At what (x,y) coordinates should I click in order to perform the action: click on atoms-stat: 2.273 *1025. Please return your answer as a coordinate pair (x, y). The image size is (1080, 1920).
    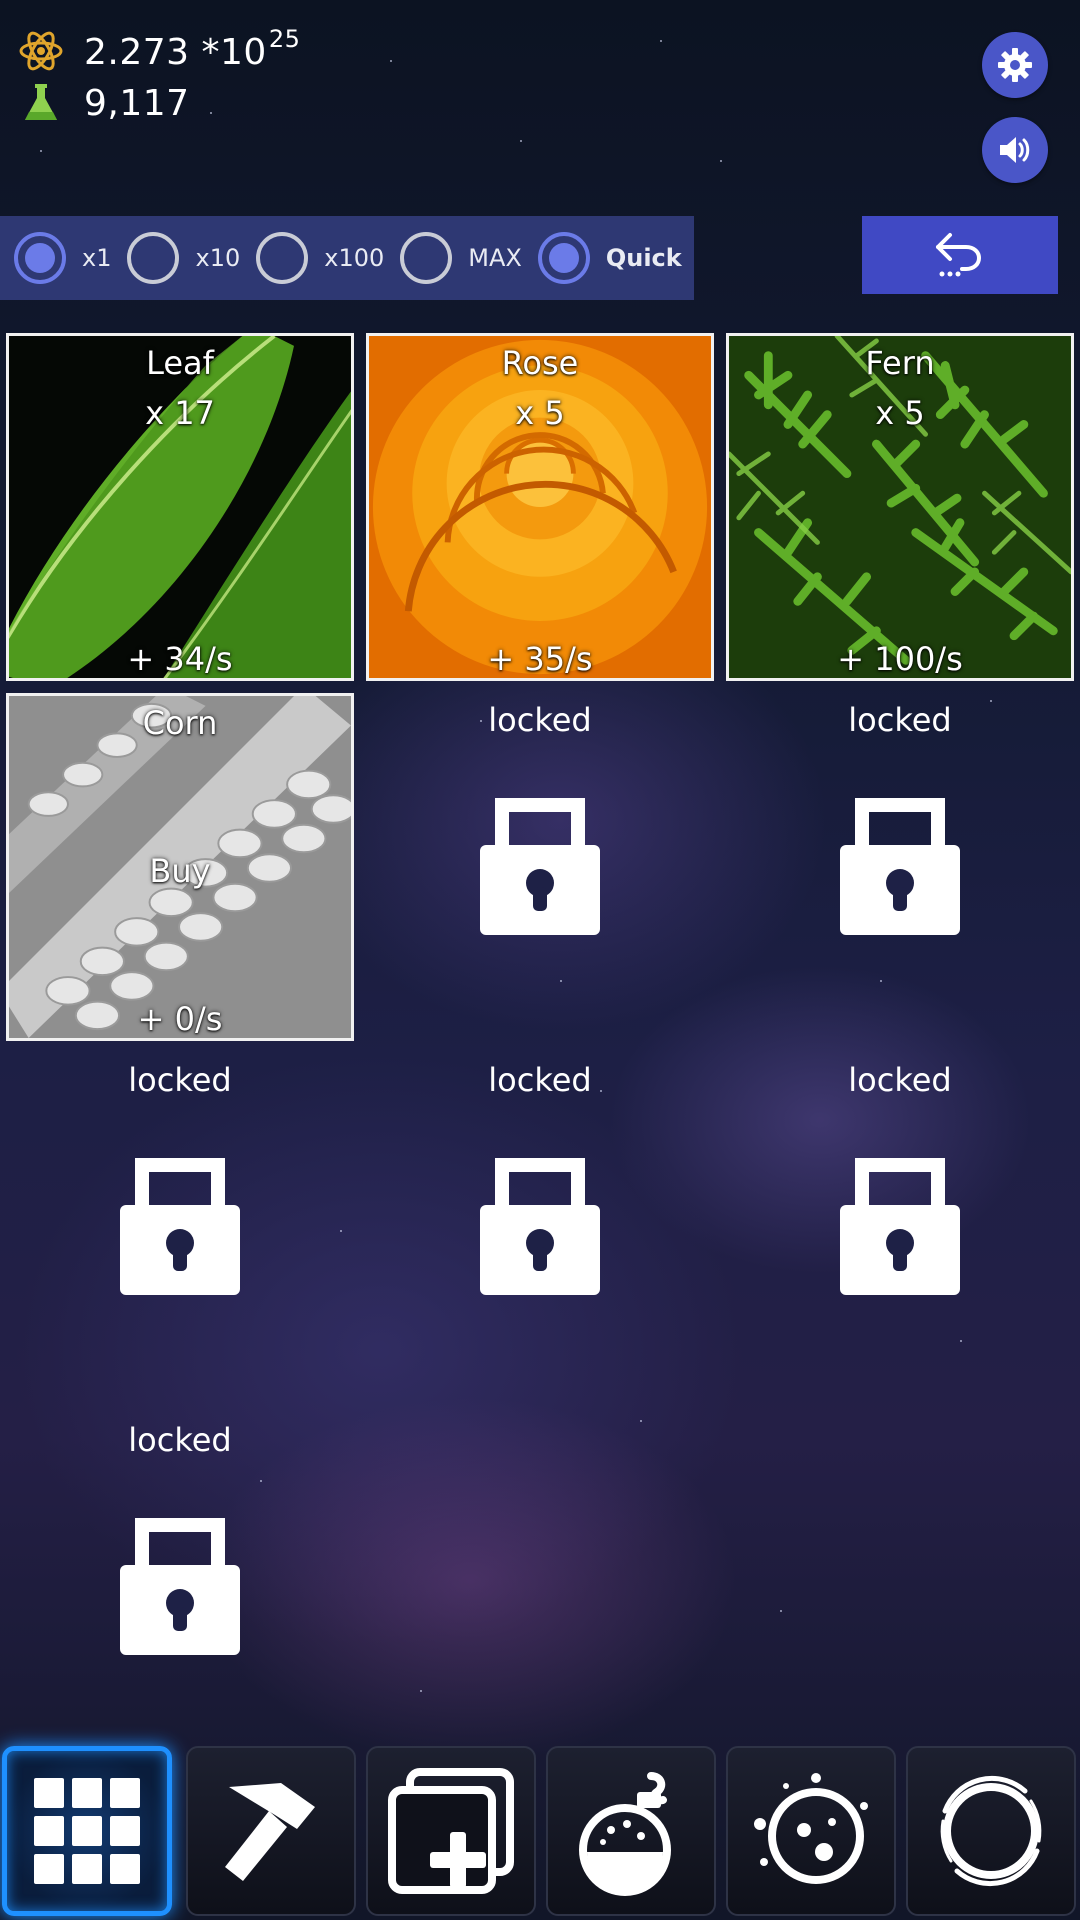
    Looking at the image, I should click on (159, 49).